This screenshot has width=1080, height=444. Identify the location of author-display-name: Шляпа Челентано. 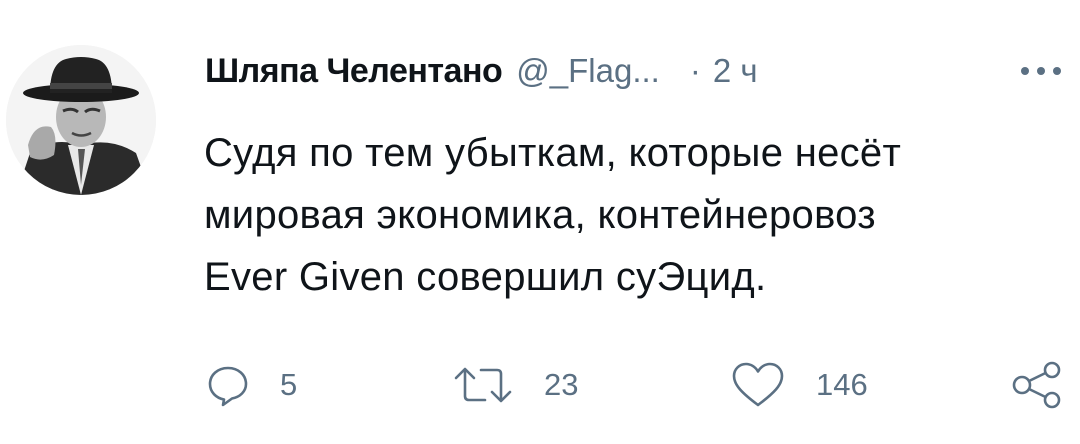
(354, 71).